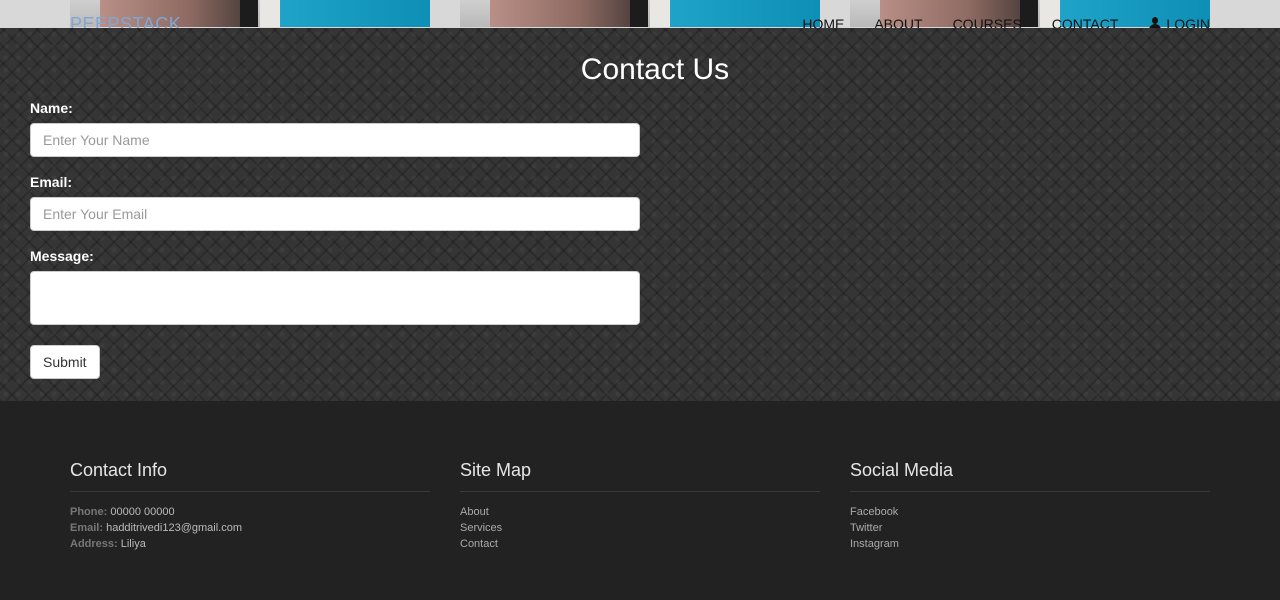 This screenshot has width=1280, height=600. I want to click on address-value: Liliya, so click(133, 544).